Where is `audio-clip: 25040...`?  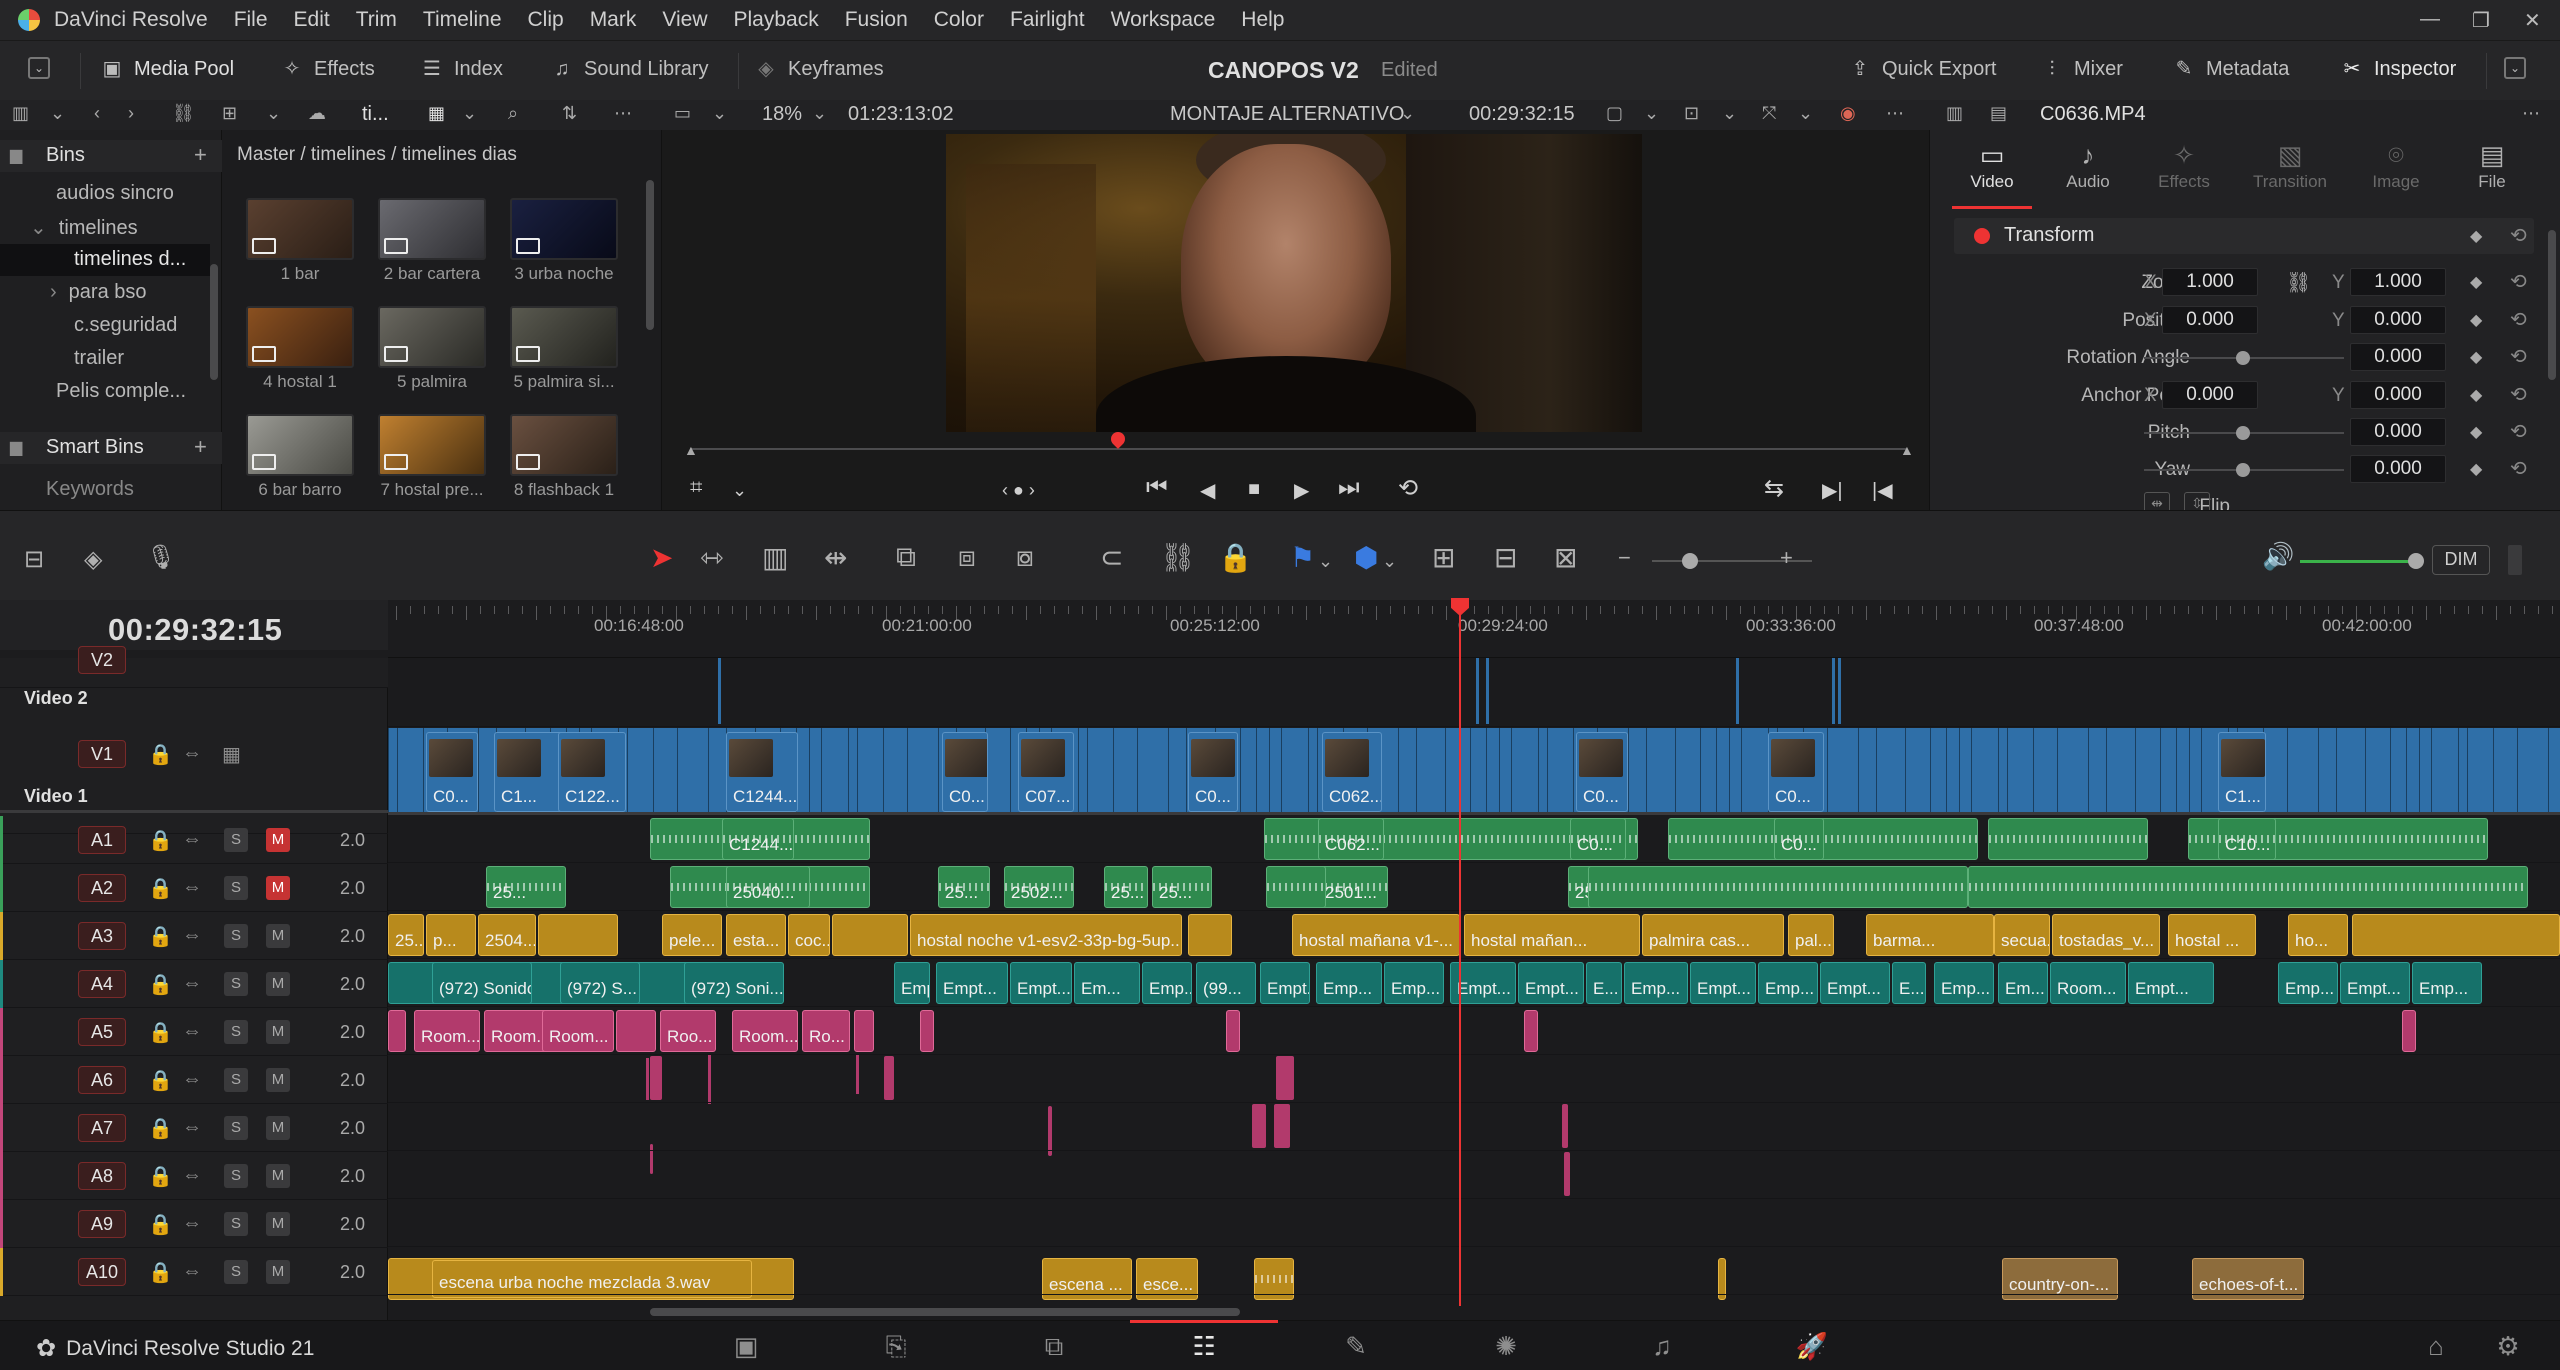 audio-clip: 25040... is located at coordinates (768, 887).